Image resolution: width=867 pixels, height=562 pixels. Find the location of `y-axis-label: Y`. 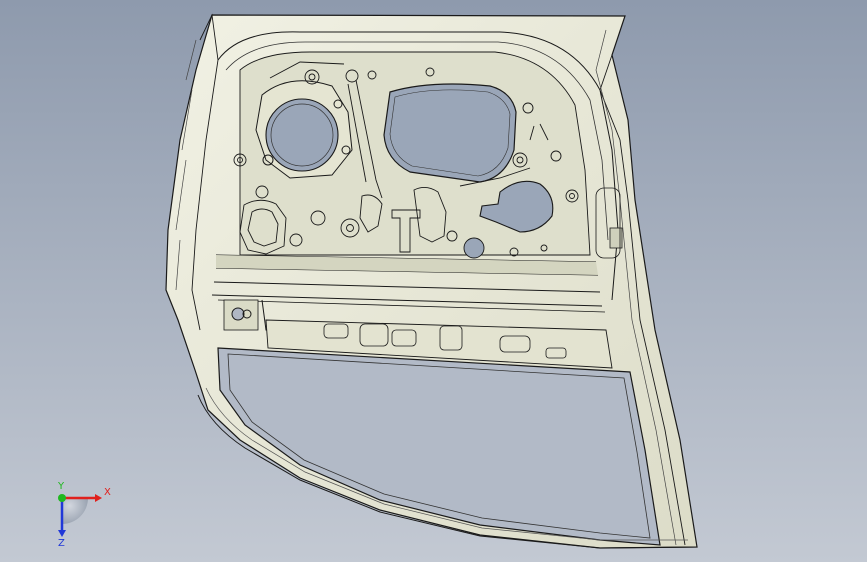

y-axis-label: Y is located at coordinates (61, 486).